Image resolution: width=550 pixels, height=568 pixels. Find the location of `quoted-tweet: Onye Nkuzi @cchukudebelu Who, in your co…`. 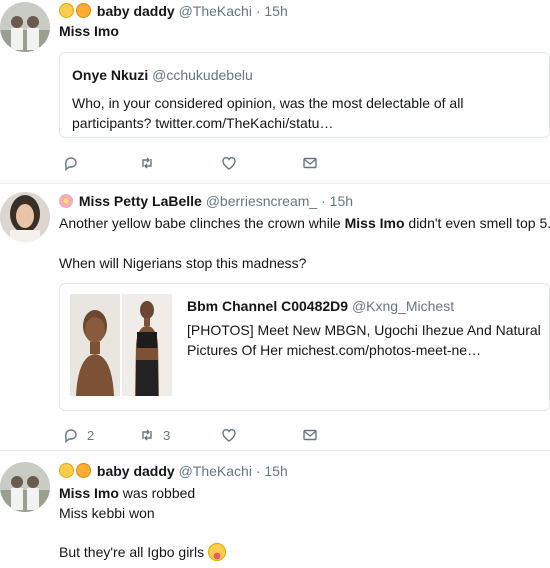

quoted-tweet: Onye Nkuzi @cchukudebelu Who, in your co… is located at coordinates (304, 95).